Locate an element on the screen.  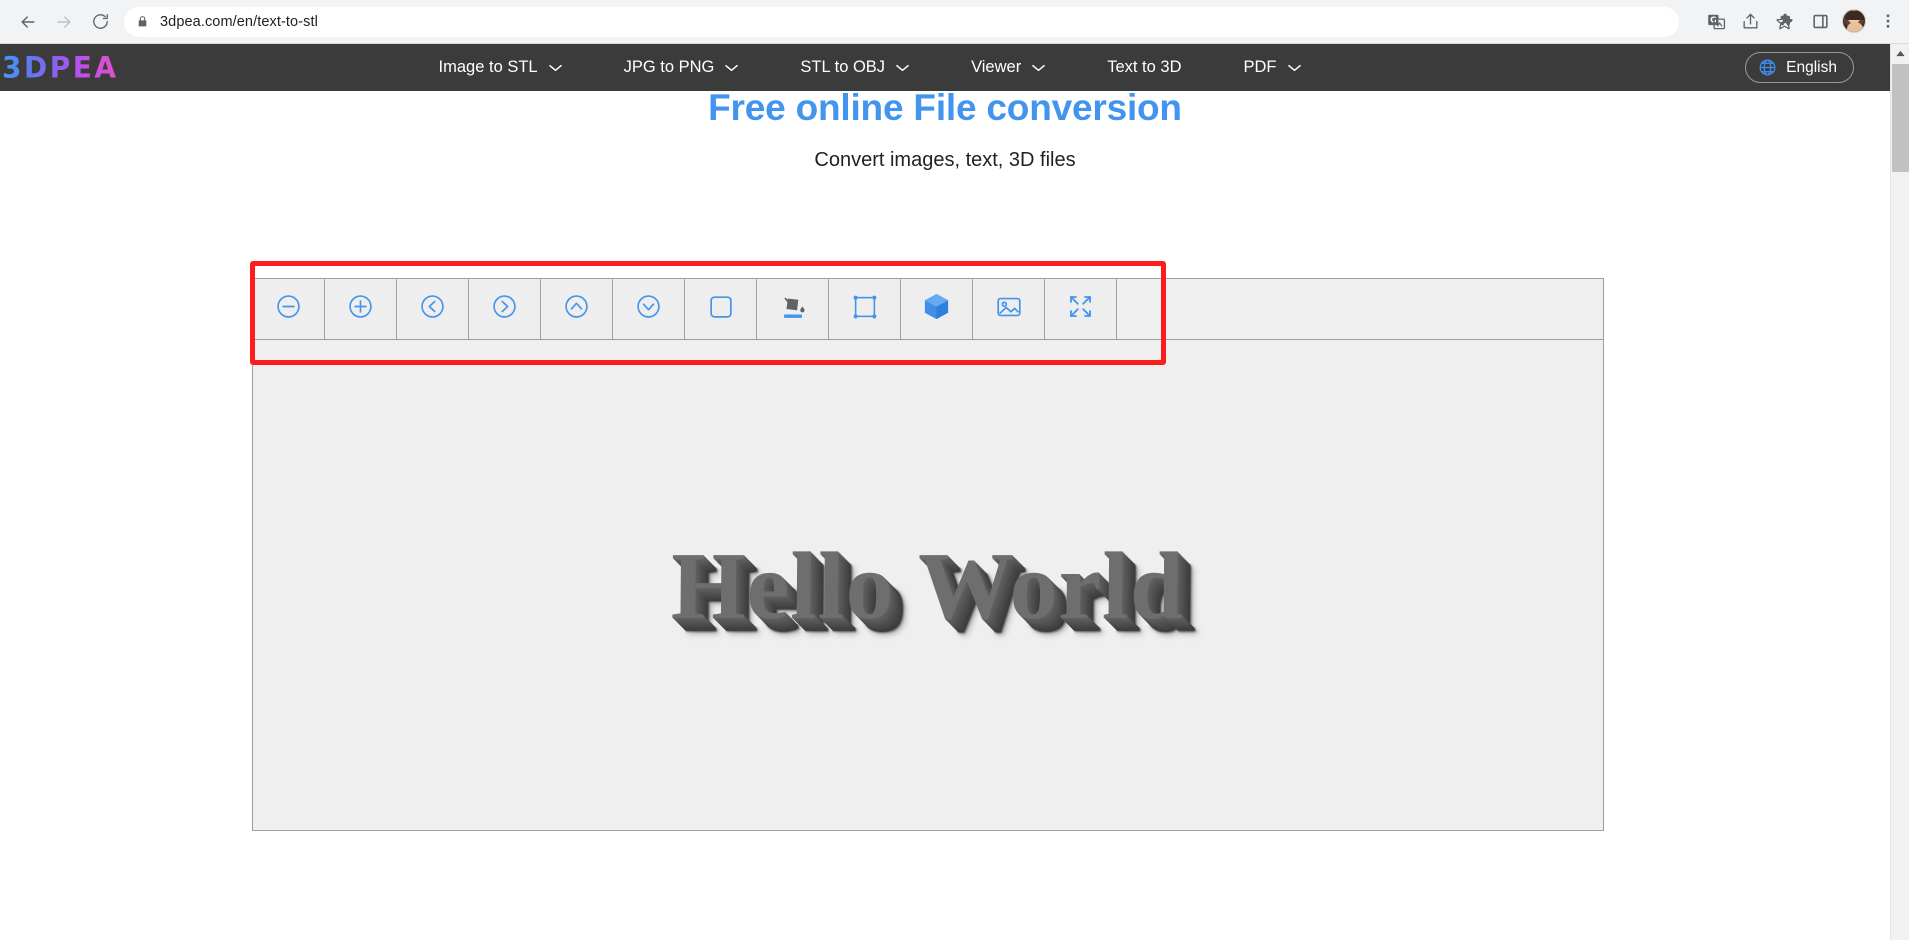
url-text: 3dpea.com/en/text-to-stl is located at coordinates (239, 21).